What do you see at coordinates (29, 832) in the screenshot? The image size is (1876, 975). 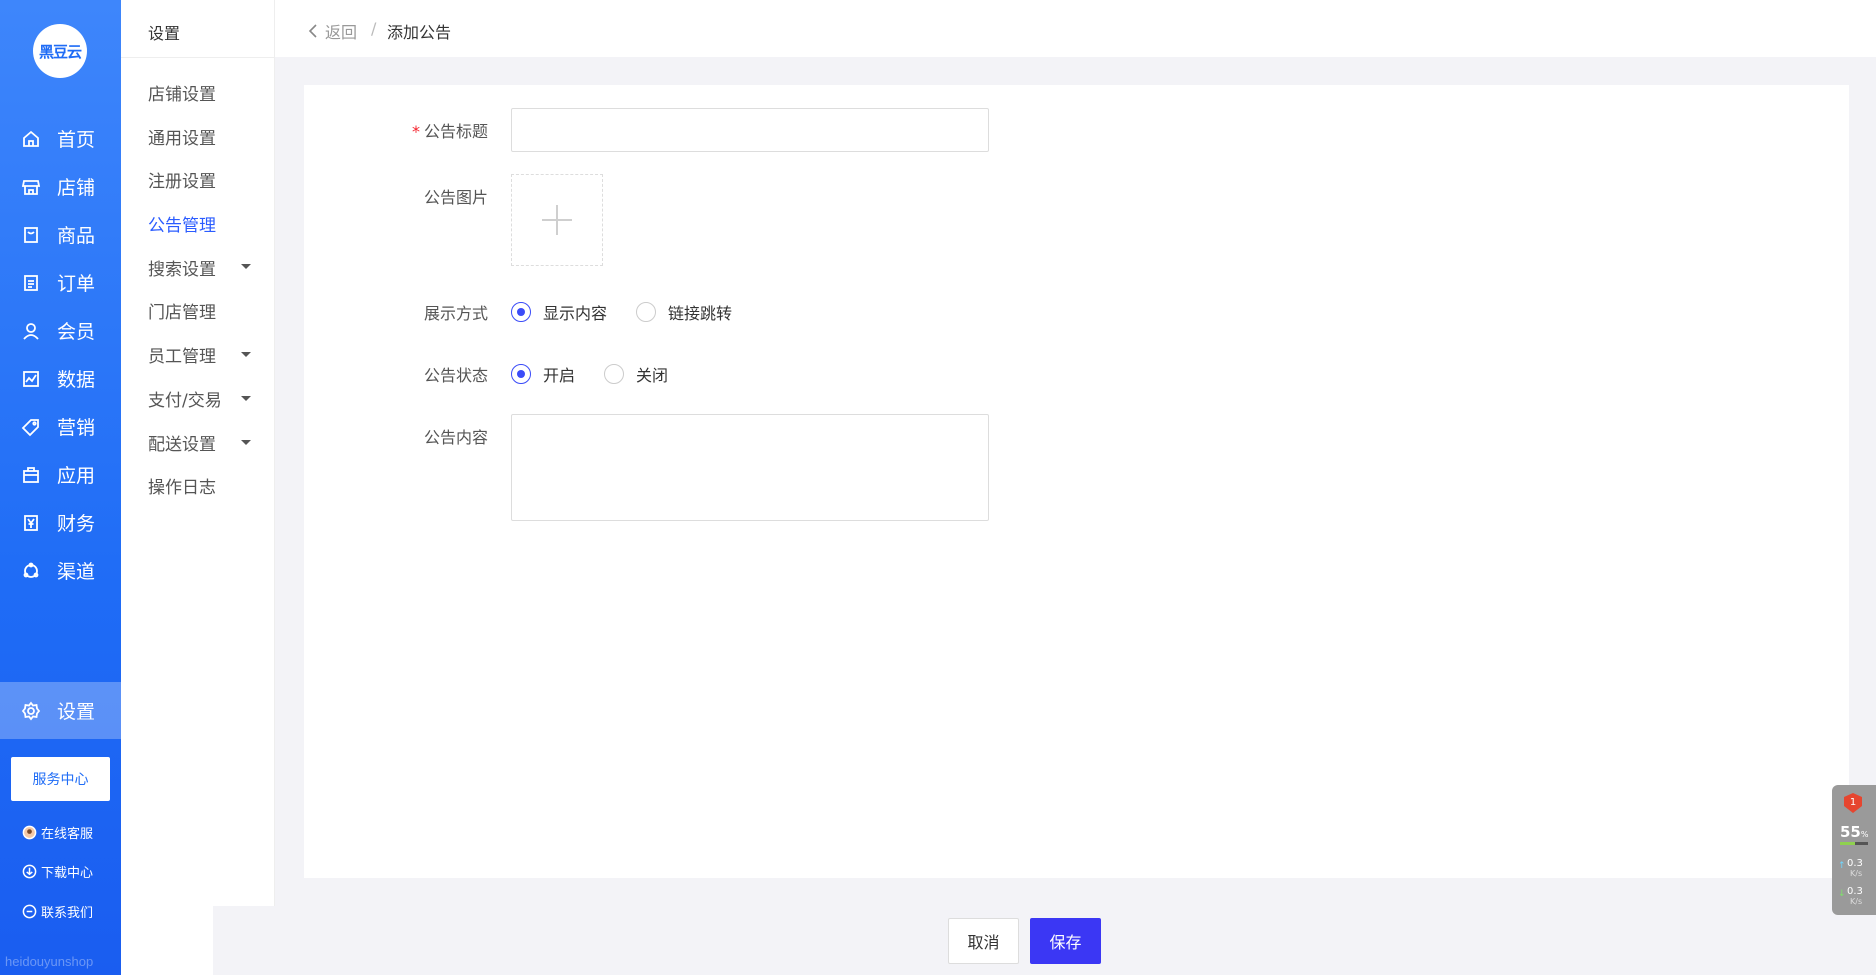 I see `avatar-icon` at bounding box center [29, 832].